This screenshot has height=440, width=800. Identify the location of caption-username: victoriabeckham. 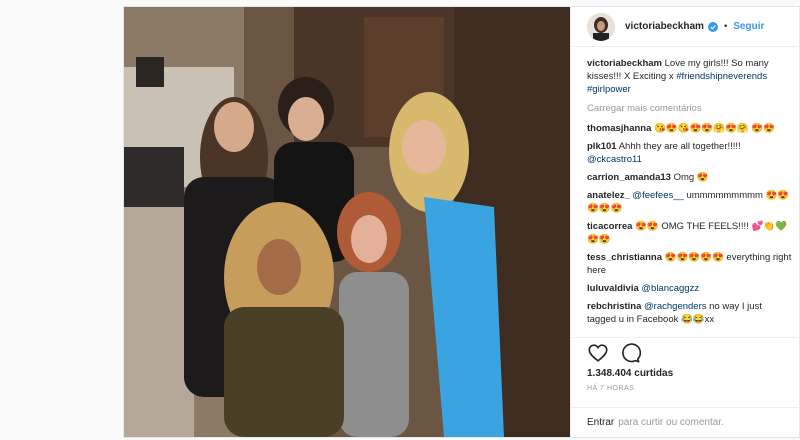
(624, 63).